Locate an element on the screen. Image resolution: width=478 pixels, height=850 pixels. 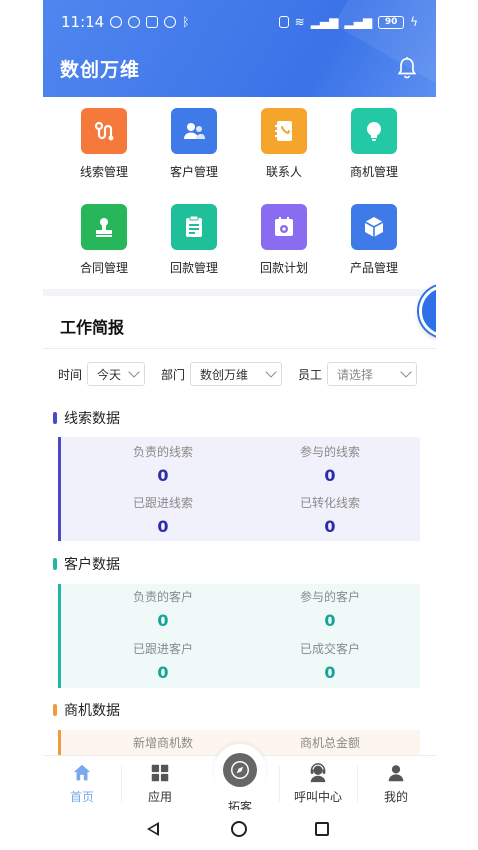
alarm-off-icon is located at coordinates (170, 22).